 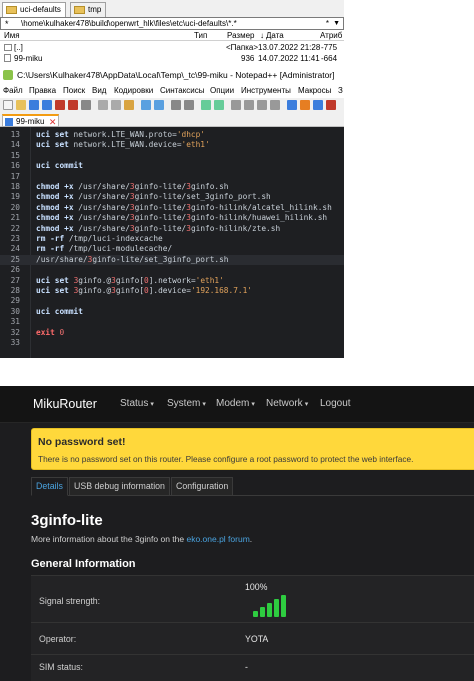 What do you see at coordinates (7, 23) in the screenshot?
I see `star-icon: *` at bounding box center [7, 23].